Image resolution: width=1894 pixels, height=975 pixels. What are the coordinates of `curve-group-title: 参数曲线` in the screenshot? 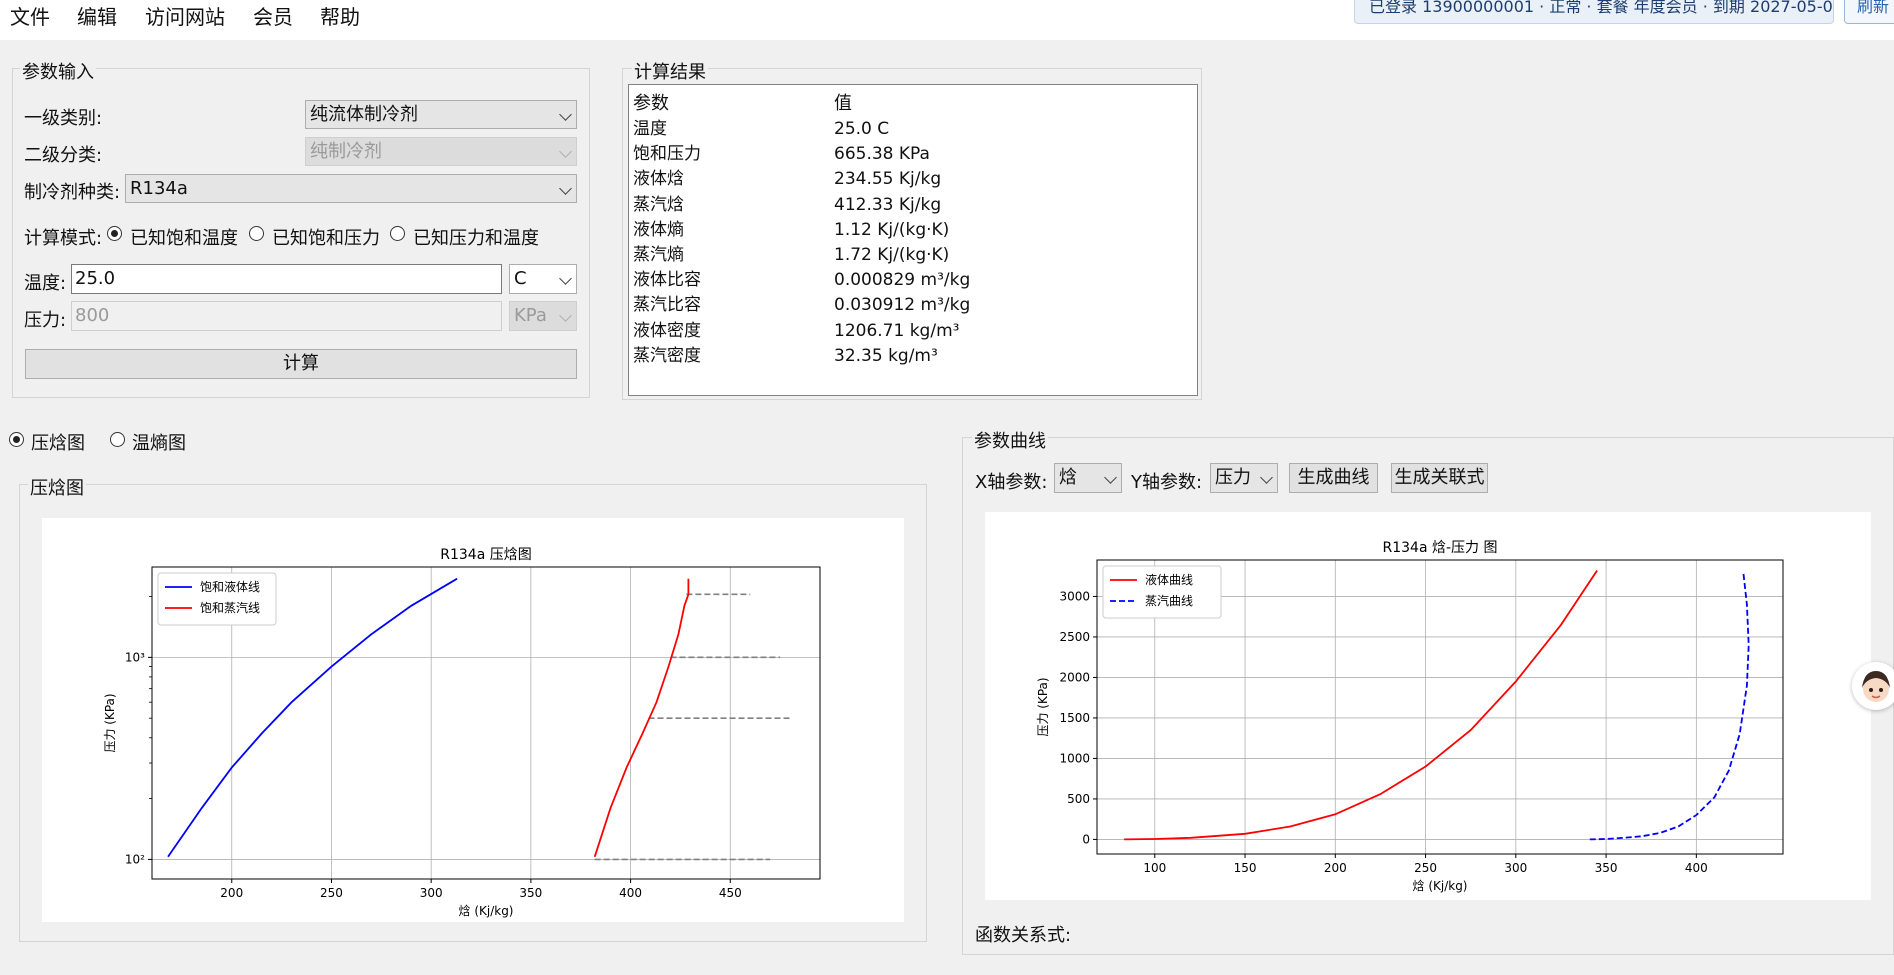 It's located at (1010, 440).